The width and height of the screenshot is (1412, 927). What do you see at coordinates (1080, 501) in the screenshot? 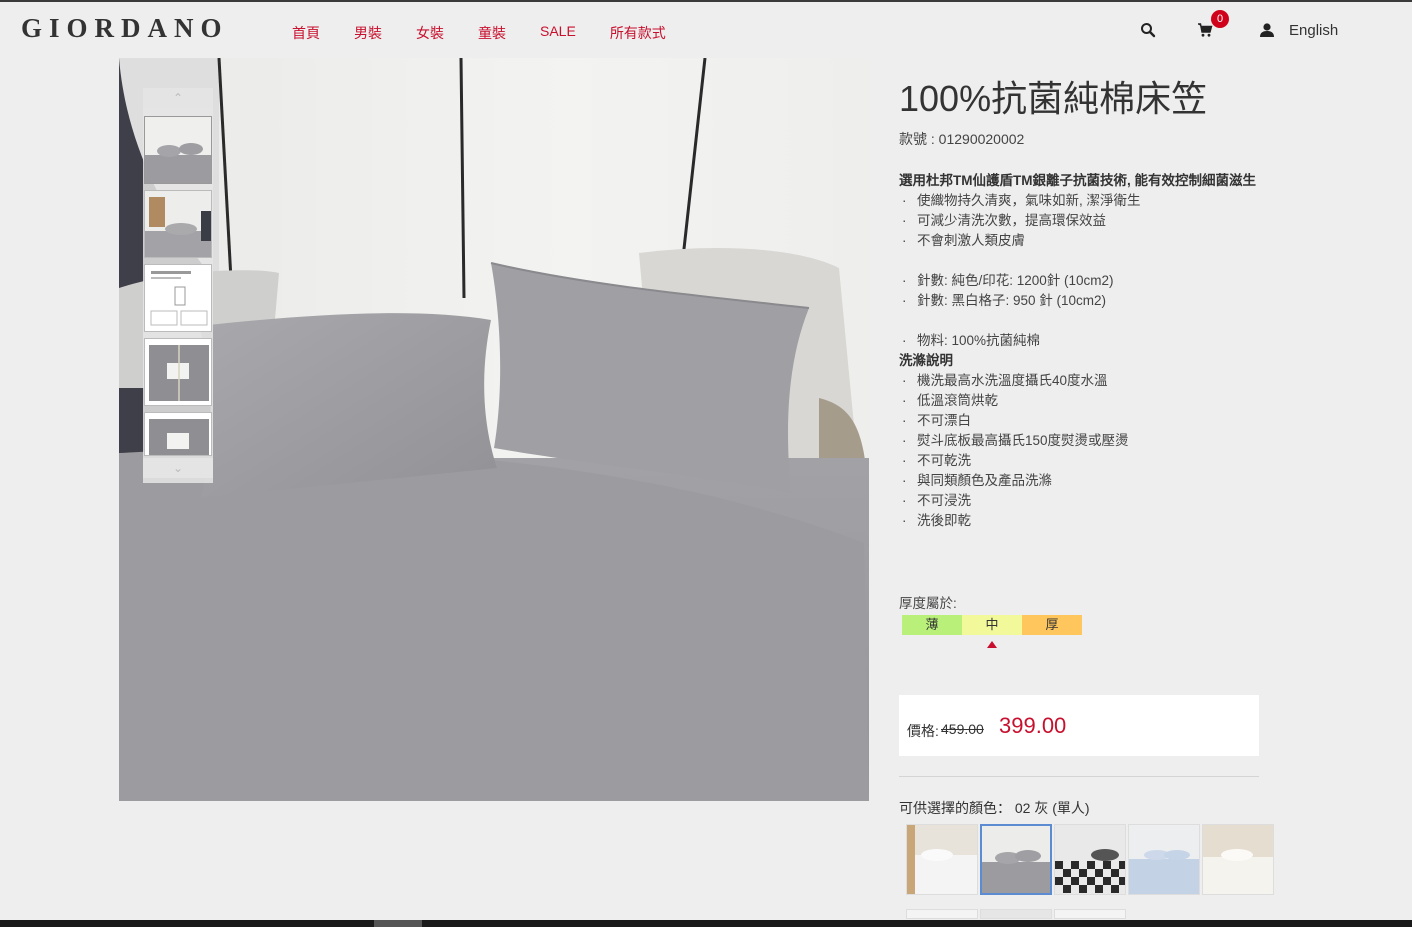
I see `wash-item: 不可浸洗` at bounding box center [1080, 501].